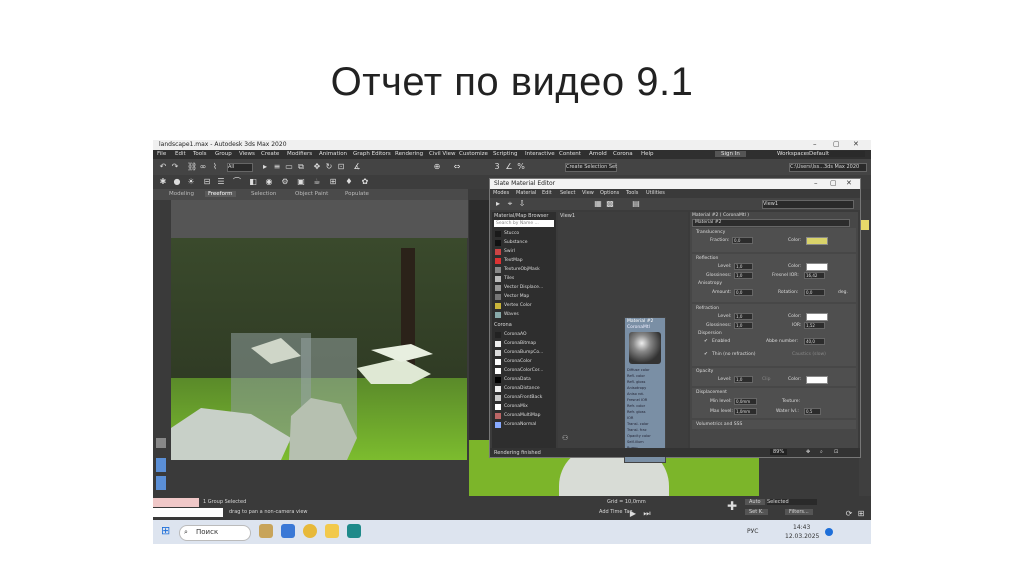 This screenshot has width=1024, height=574. What do you see at coordinates (524, 362) in the screenshot?
I see `list-item: CoronaColor` at bounding box center [524, 362].